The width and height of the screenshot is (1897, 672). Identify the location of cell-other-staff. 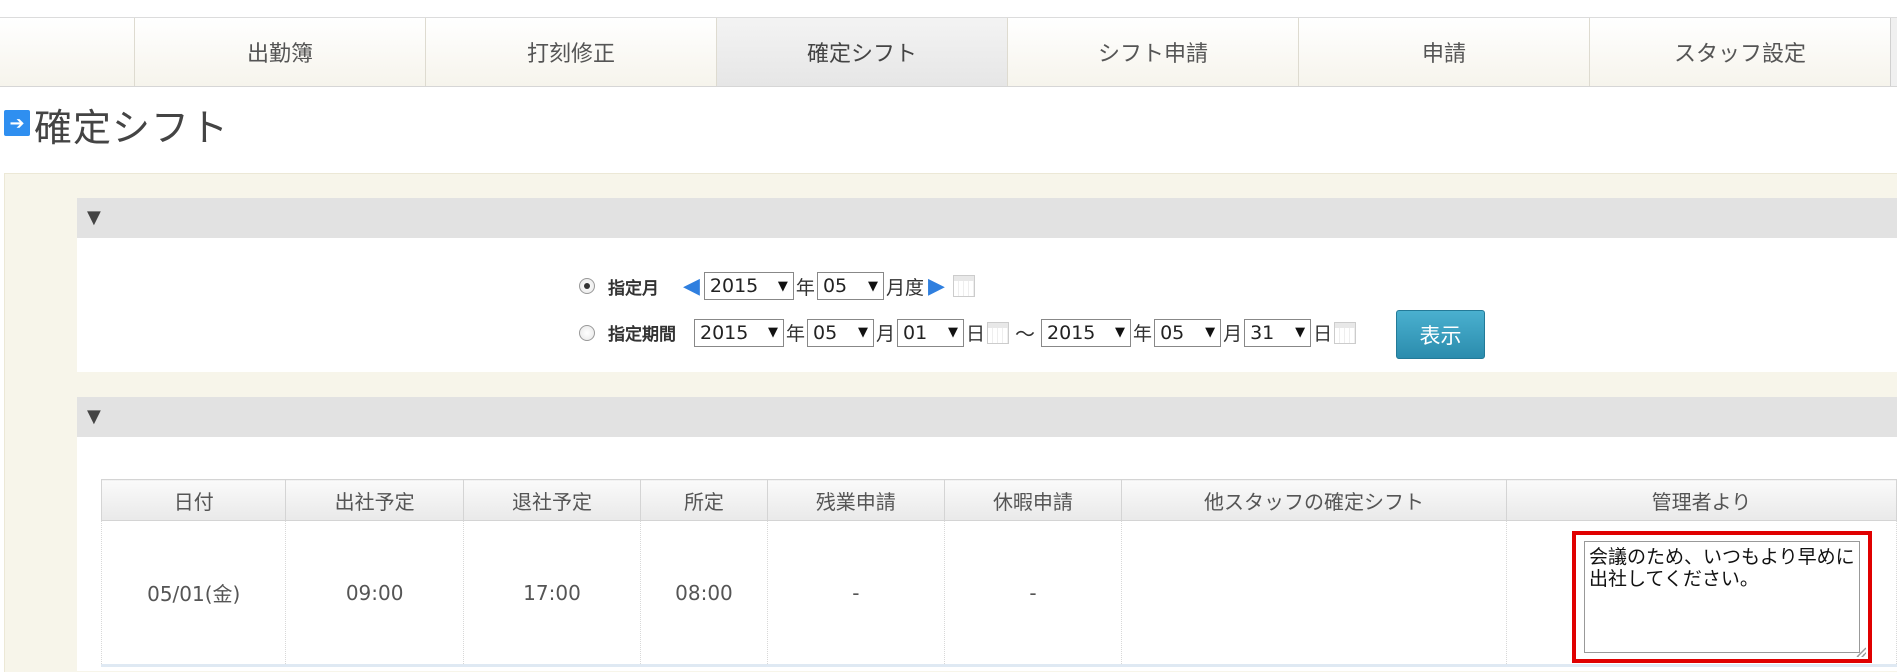
(1314, 593).